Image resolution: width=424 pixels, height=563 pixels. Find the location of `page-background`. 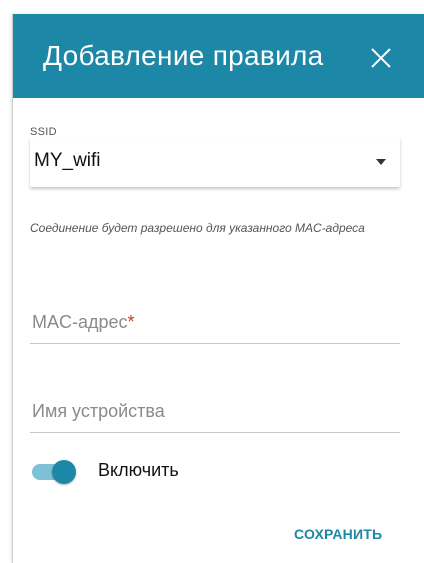

page-background is located at coordinates (6, 281).